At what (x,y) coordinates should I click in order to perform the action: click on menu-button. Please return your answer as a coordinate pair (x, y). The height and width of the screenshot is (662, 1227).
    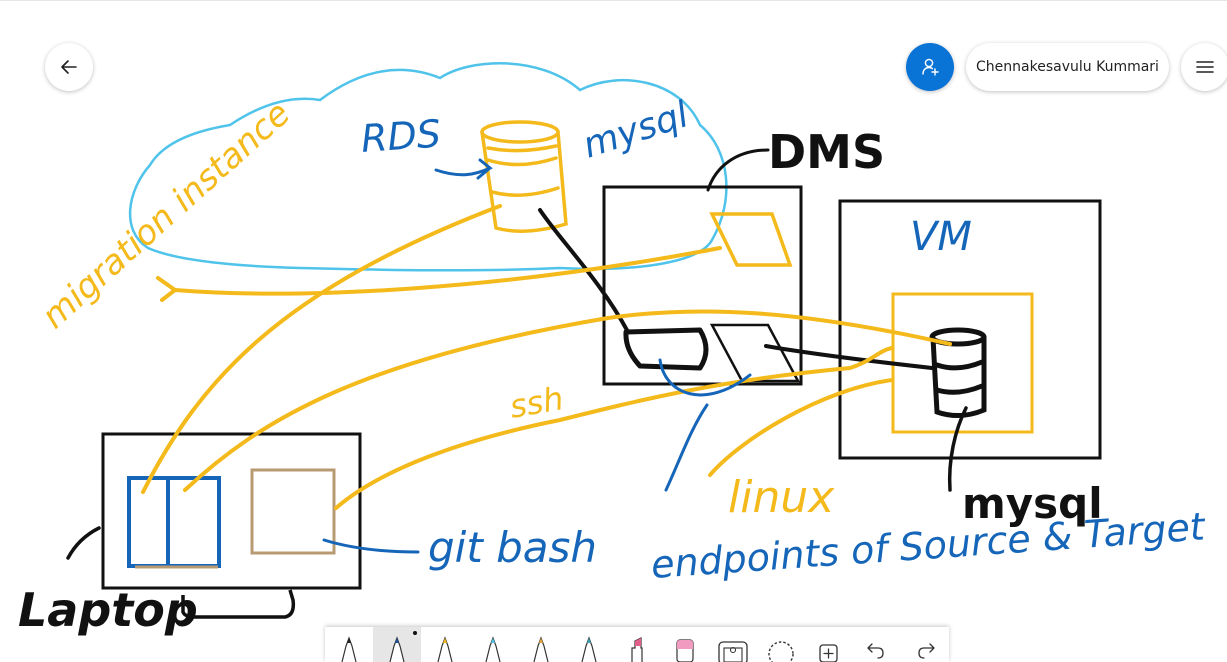
    Looking at the image, I should click on (1204, 67).